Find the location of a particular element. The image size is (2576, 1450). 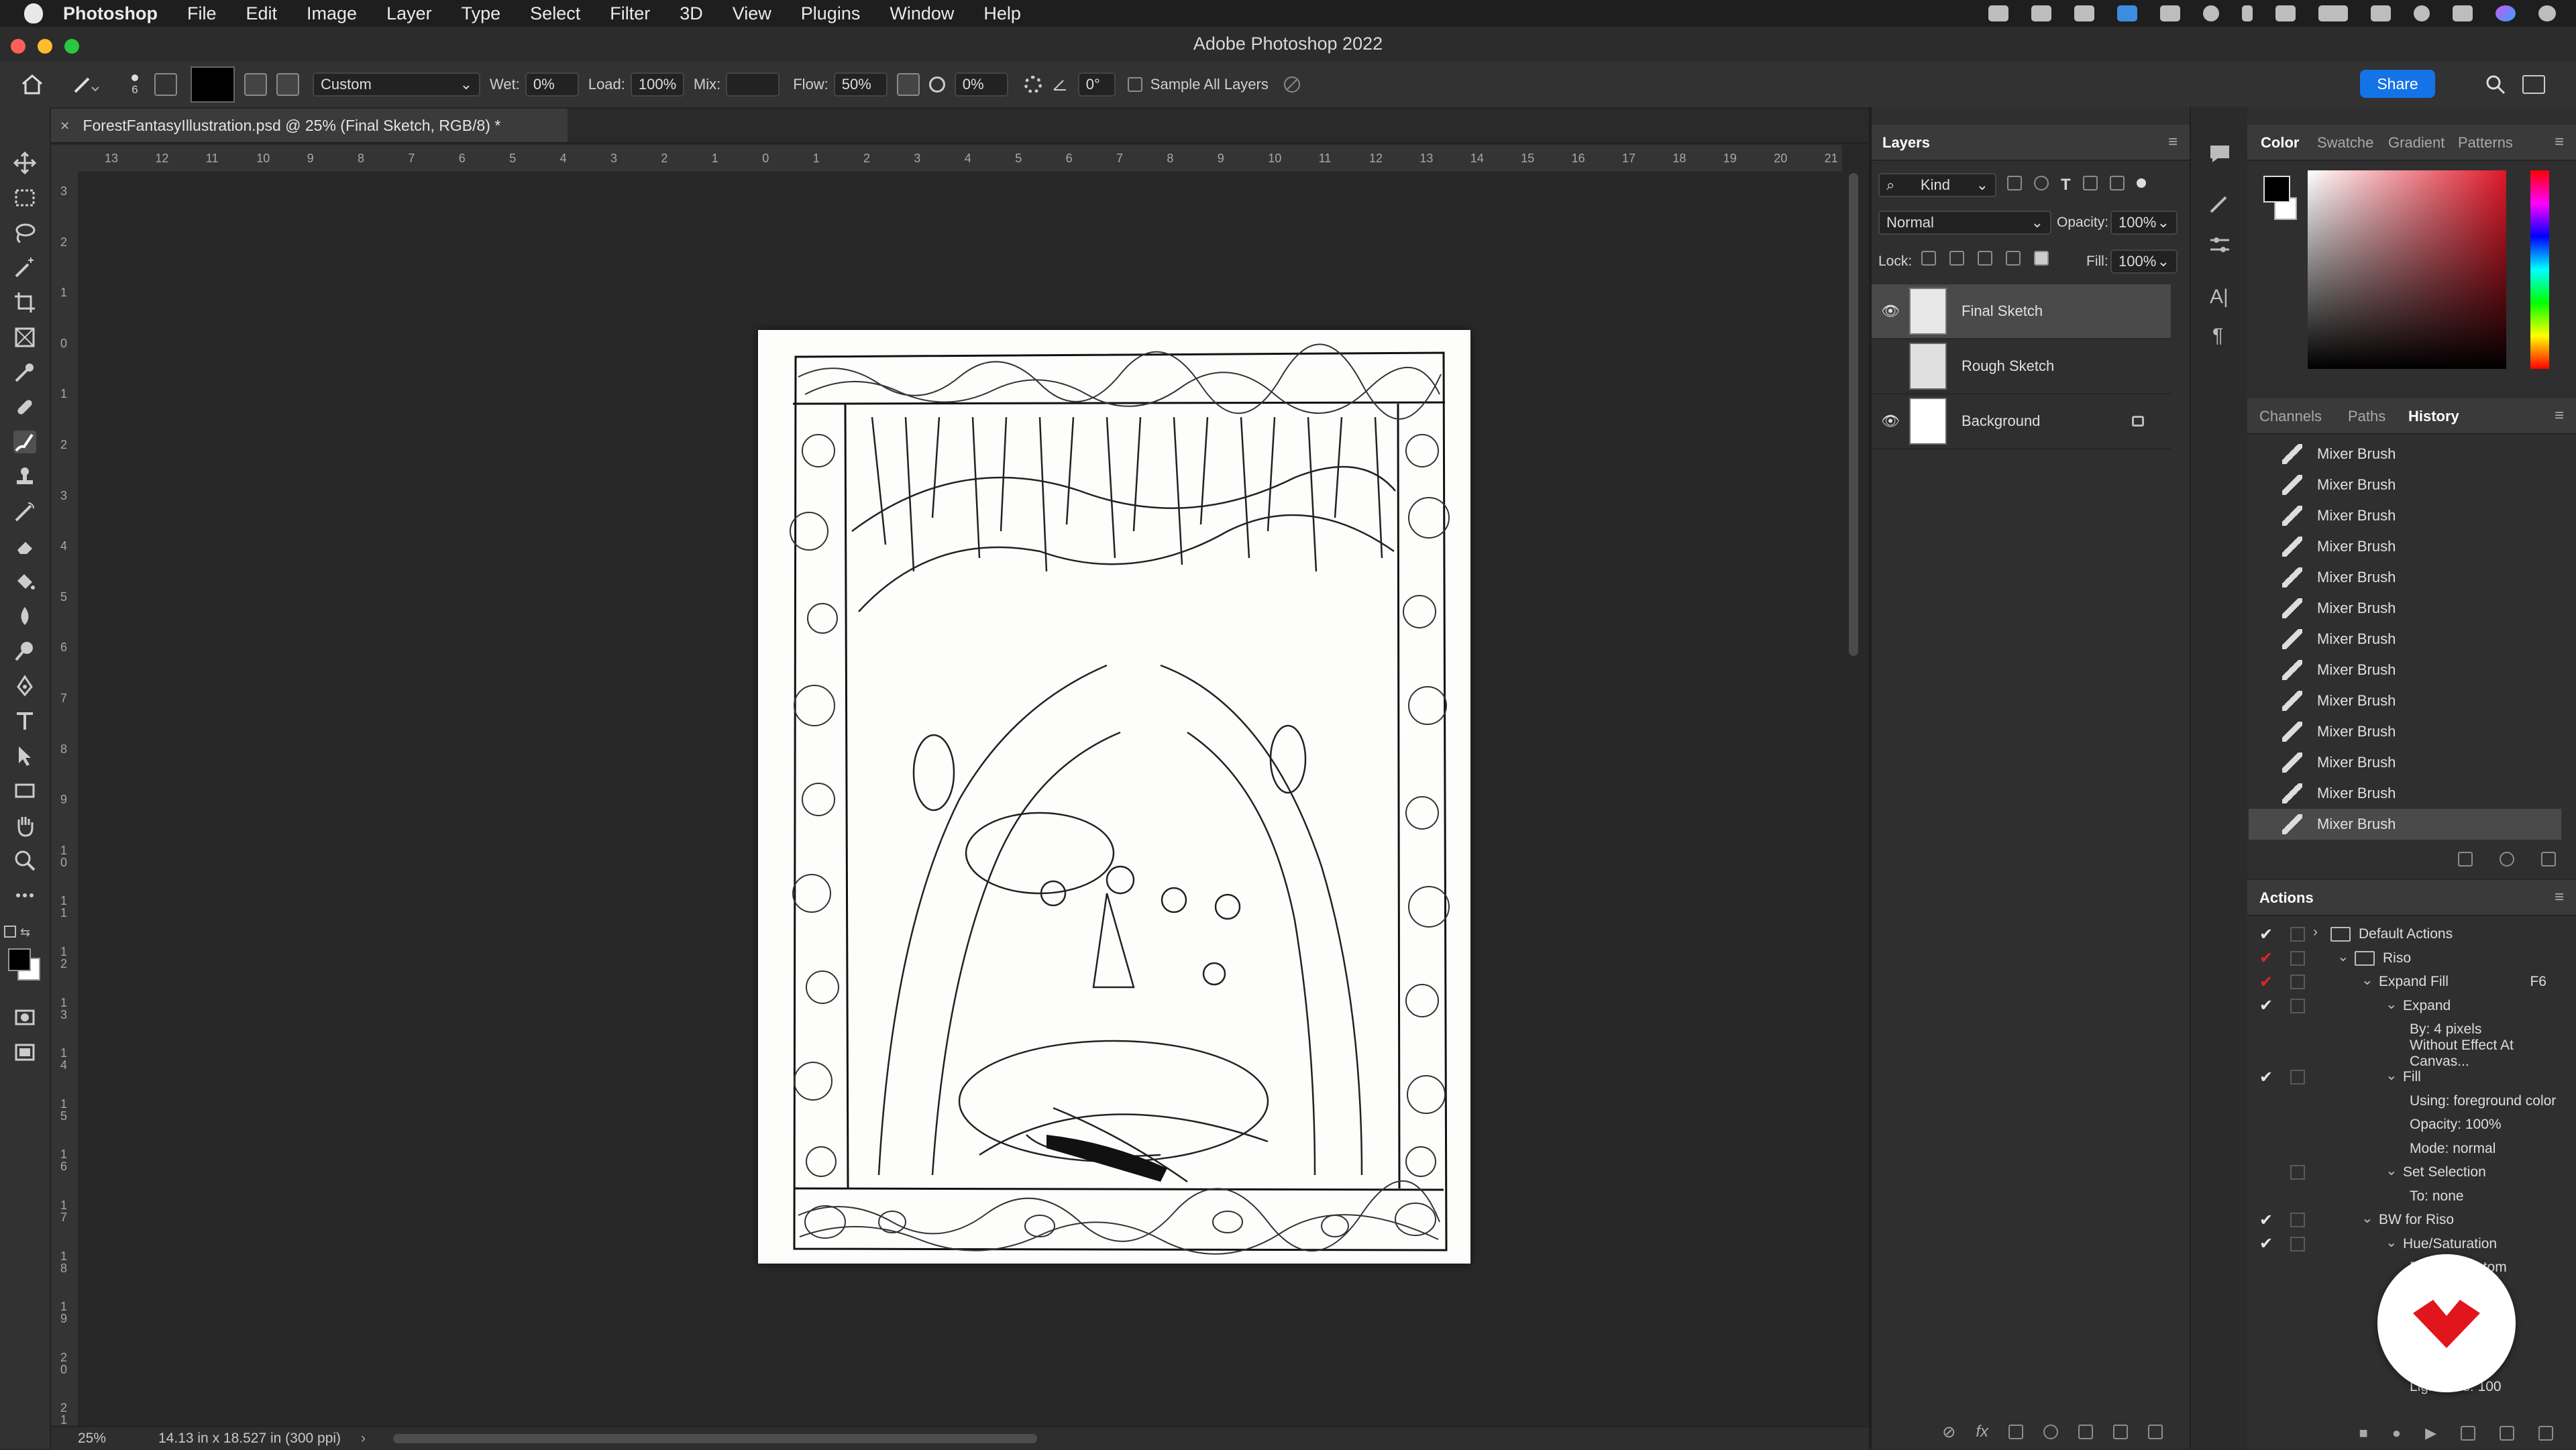

load-brush-after-stroke-toggle is located at coordinates (255, 84).